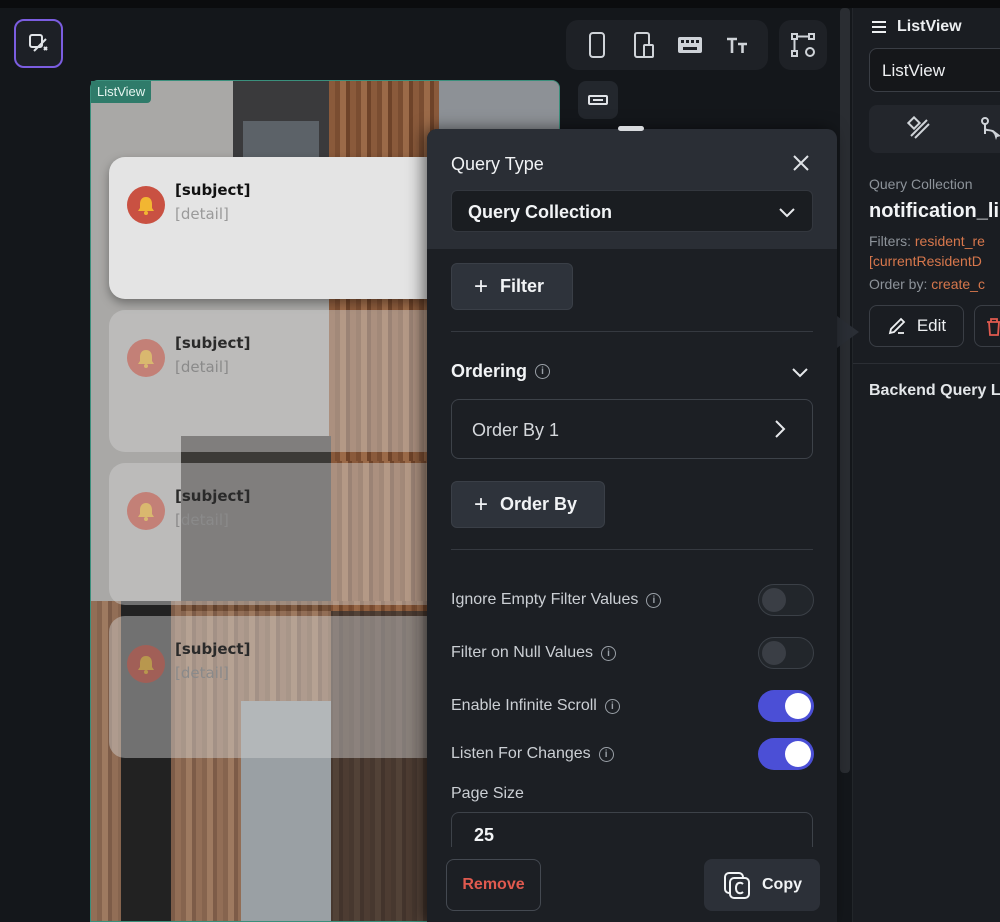 Image resolution: width=1000 pixels, height=922 pixels. What do you see at coordinates (484, 835) in the screenshot?
I see `page-size-value: 25` at bounding box center [484, 835].